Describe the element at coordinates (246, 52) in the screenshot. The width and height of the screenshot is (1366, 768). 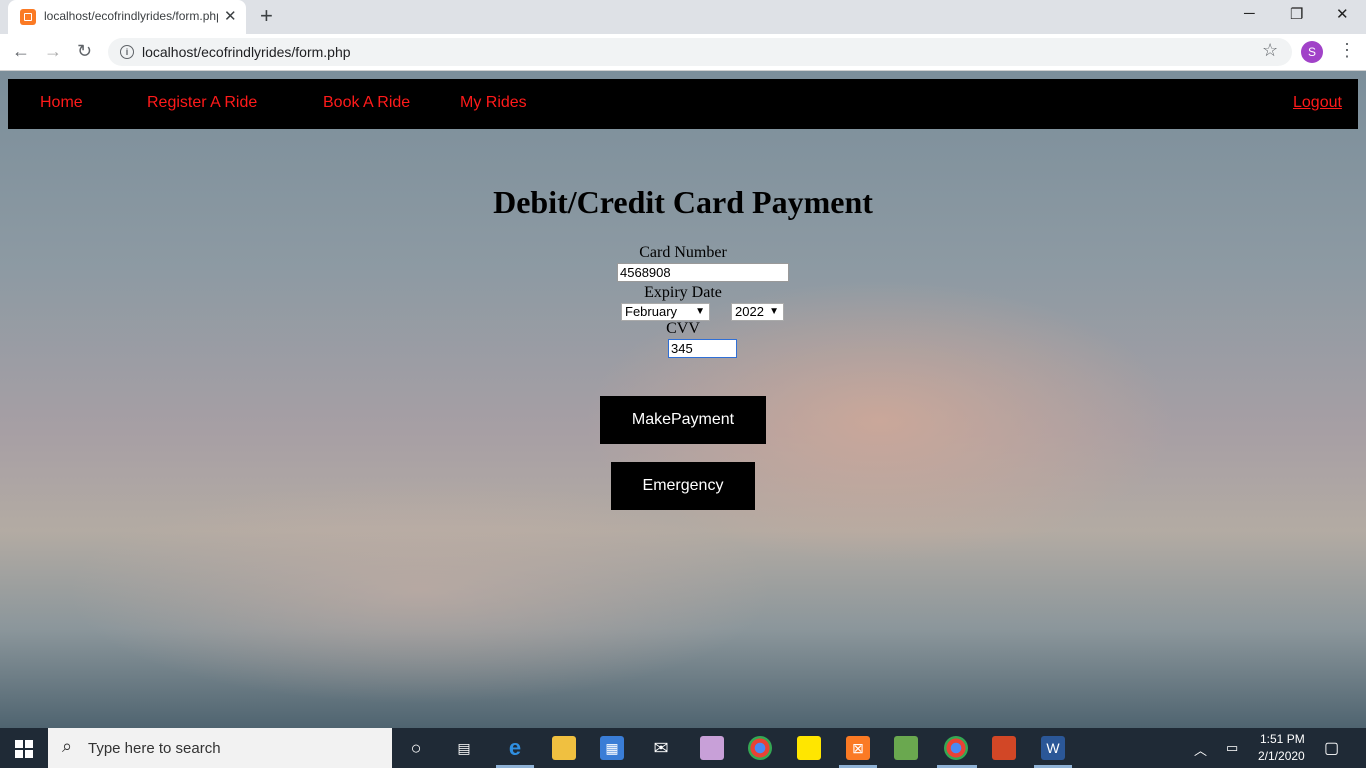
I see `url-text: localhost/ecofrindlyrides/form.php` at that location.